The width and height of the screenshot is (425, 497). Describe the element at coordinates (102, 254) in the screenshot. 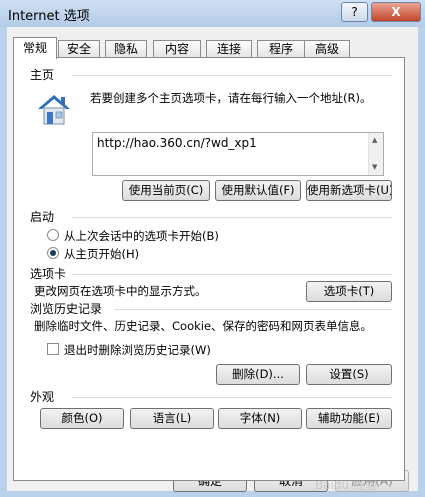

I see `start-home-label: 从主页开始(H)` at that location.